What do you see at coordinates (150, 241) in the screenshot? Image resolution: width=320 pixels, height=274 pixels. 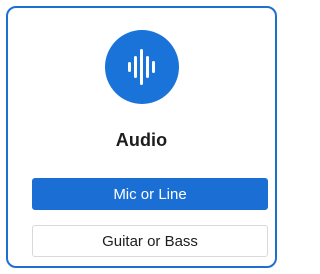 I see `guitar-or-bass-button: Guitar or Bass` at bounding box center [150, 241].